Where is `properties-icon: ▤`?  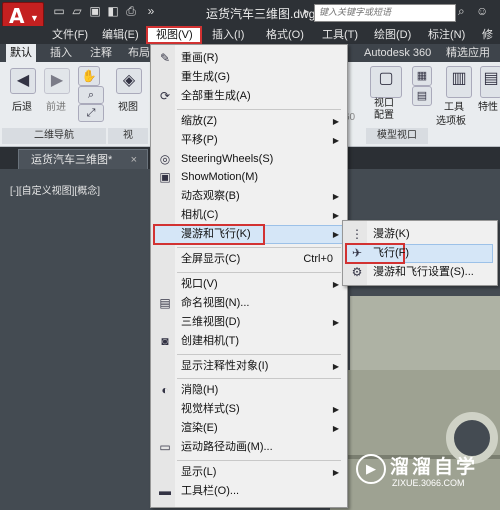
properties-icon: ▤ is located at coordinates (490, 82).